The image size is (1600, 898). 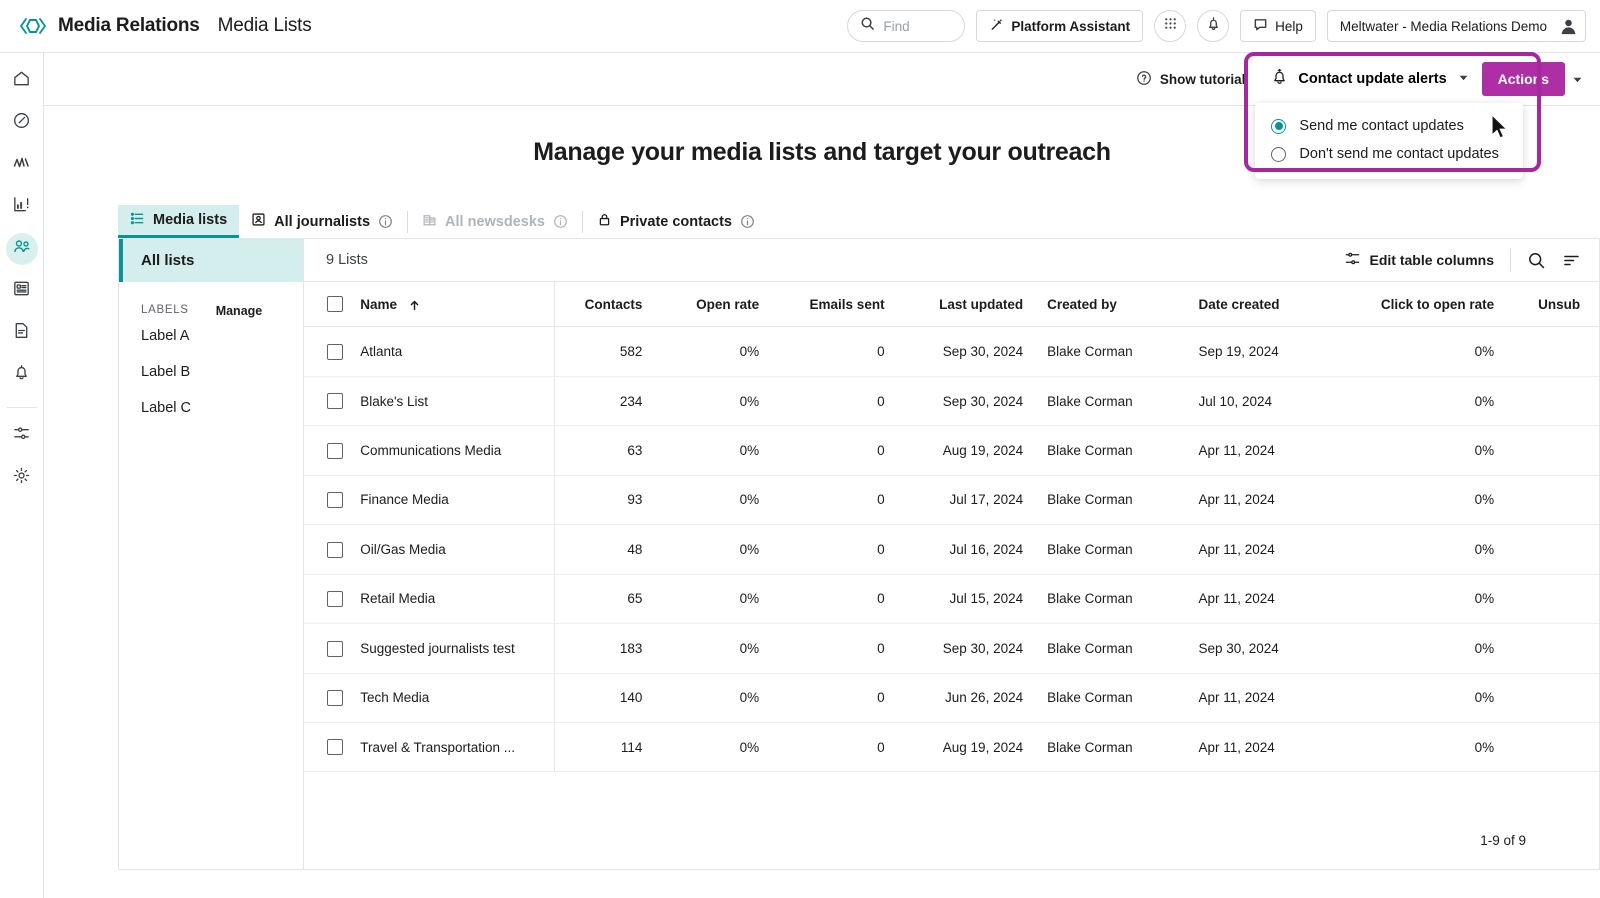 What do you see at coordinates (21, 249) in the screenshot?
I see `rail-item-contacts` at bounding box center [21, 249].